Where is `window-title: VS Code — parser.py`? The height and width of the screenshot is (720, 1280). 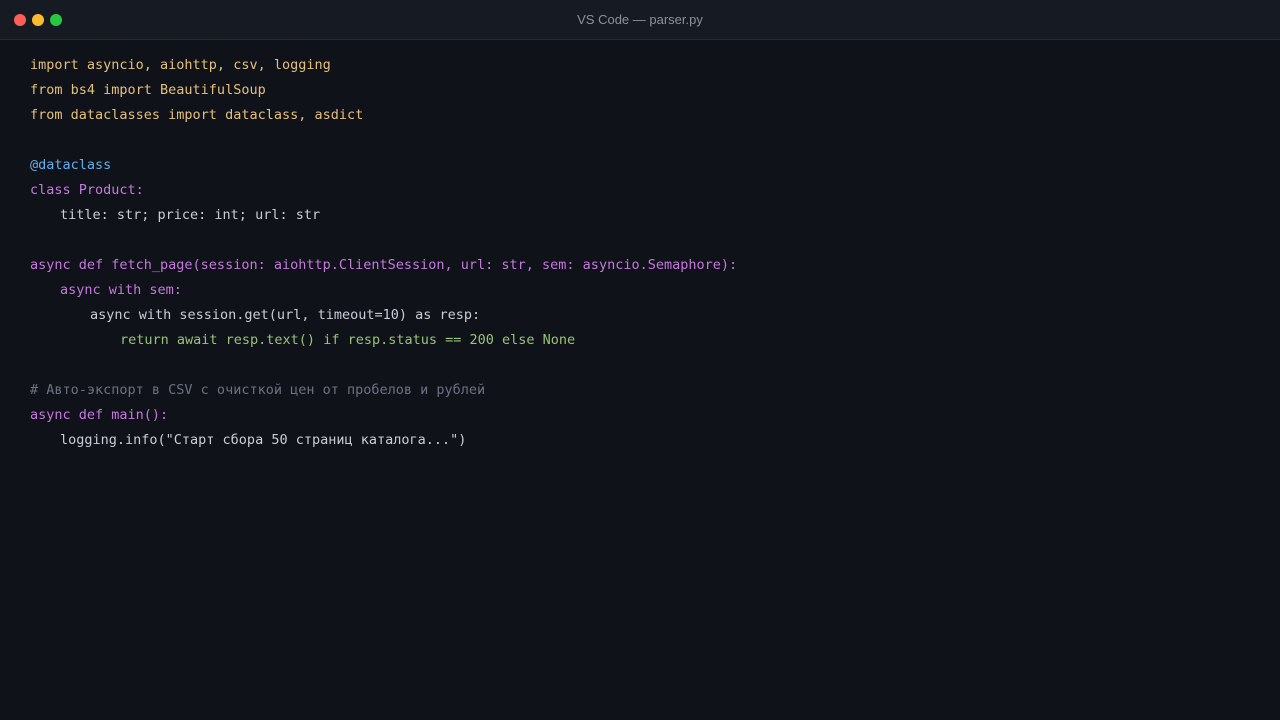
window-title: VS Code — parser.py is located at coordinates (640, 19).